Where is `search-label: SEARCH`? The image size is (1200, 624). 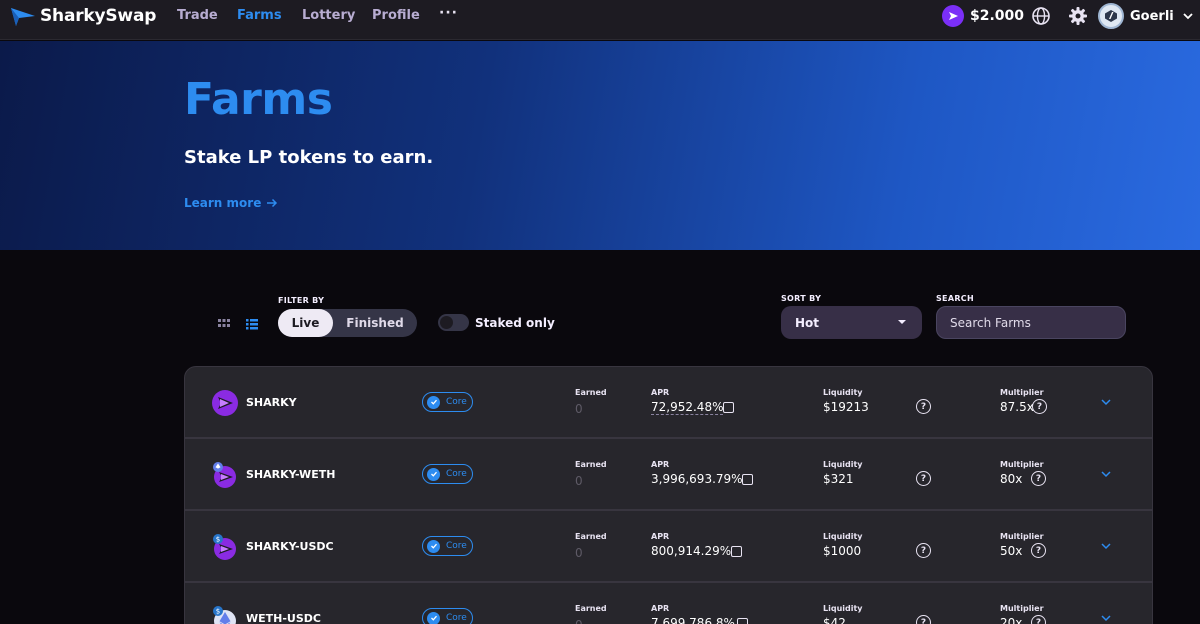 search-label: SEARCH is located at coordinates (955, 298).